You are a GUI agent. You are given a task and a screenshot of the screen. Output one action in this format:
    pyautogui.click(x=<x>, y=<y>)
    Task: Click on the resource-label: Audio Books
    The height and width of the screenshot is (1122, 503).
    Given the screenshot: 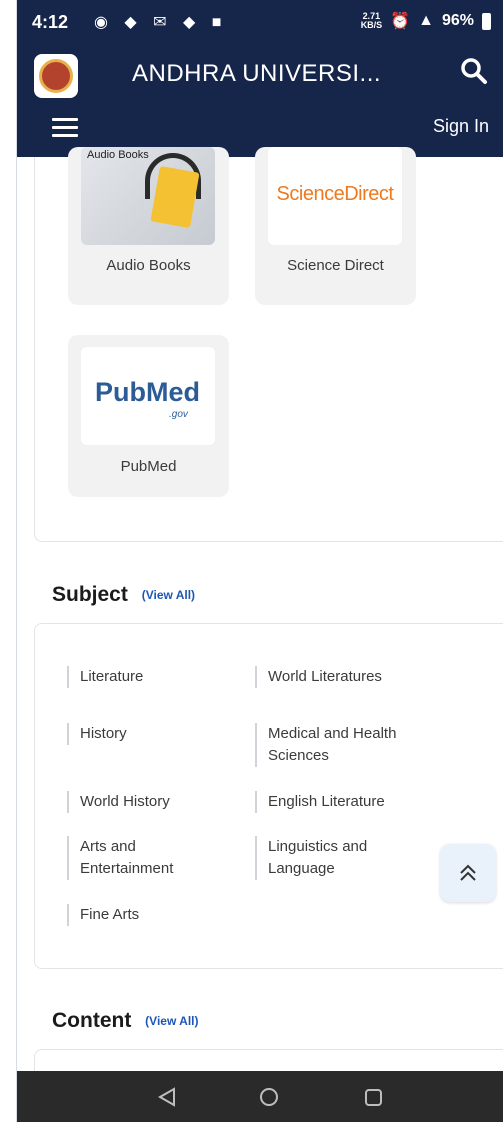 What is the action you would take?
    pyautogui.click(x=148, y=265)
    